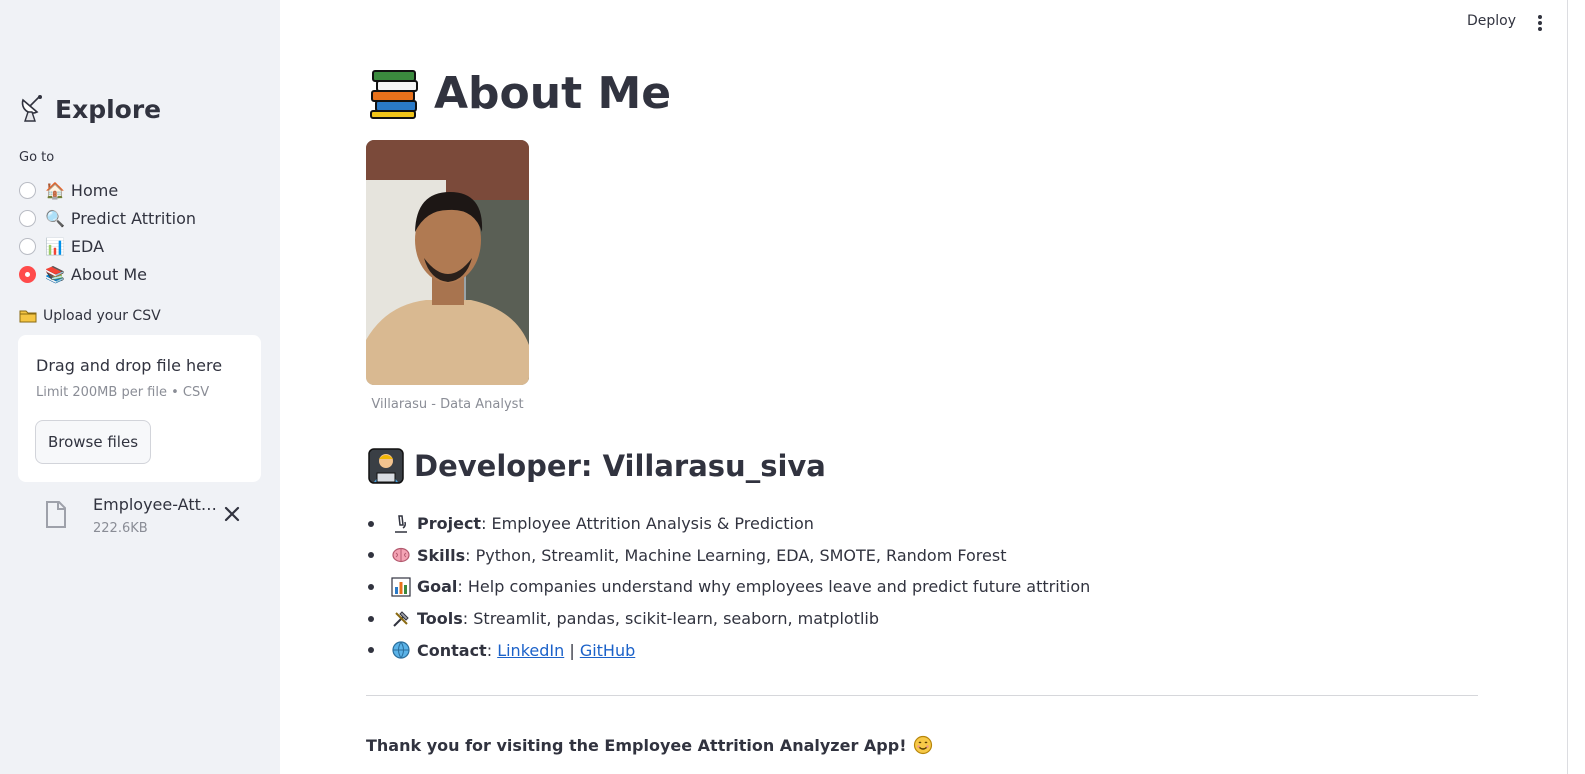 The image size is (1585, 774). I want to click on upload-label: Upload your CSV, so click(90, 316).